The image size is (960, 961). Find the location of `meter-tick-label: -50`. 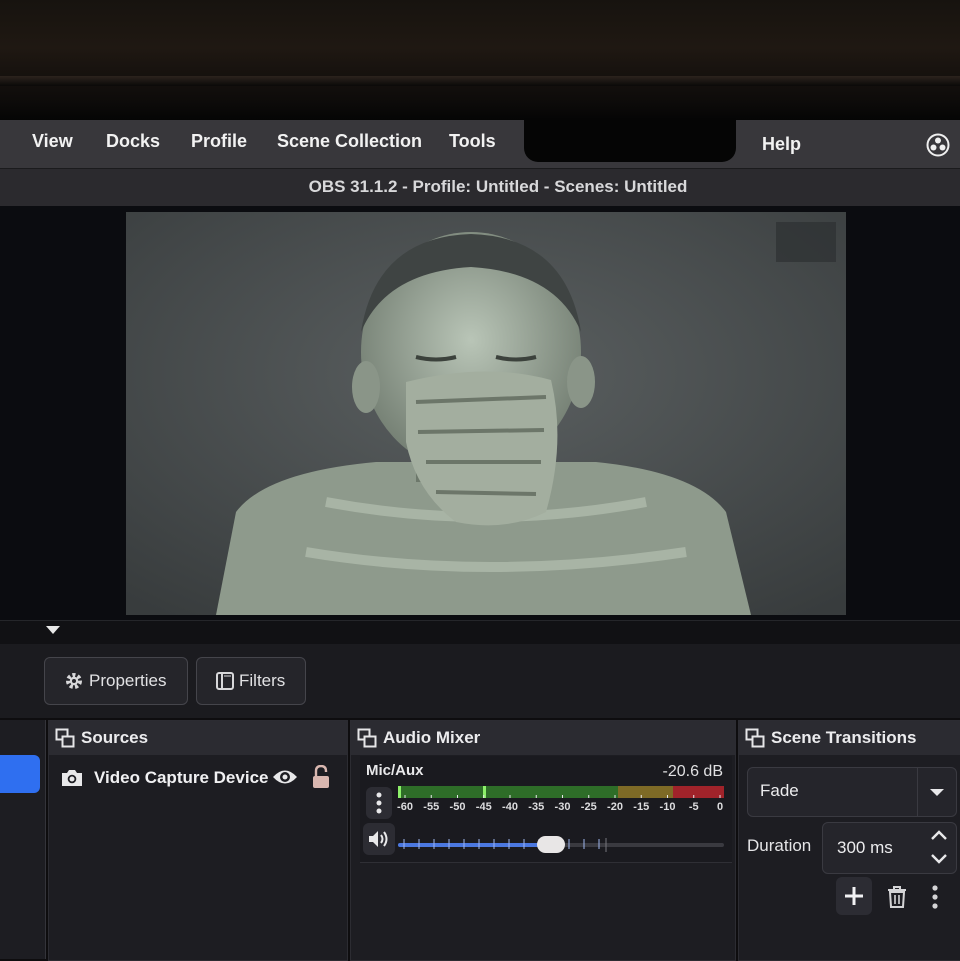

meter-tick-label: -50 is located at coordinates (457, 807).